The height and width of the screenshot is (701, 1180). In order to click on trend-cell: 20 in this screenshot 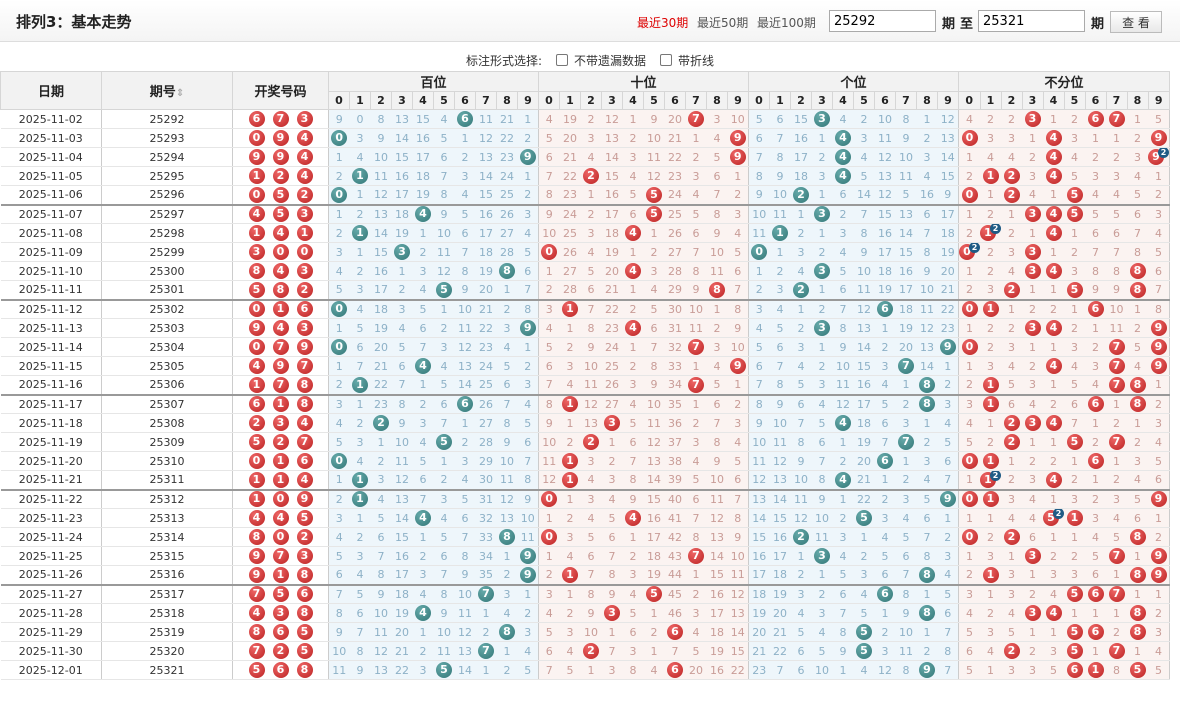, I will do `click(906, 347)`.